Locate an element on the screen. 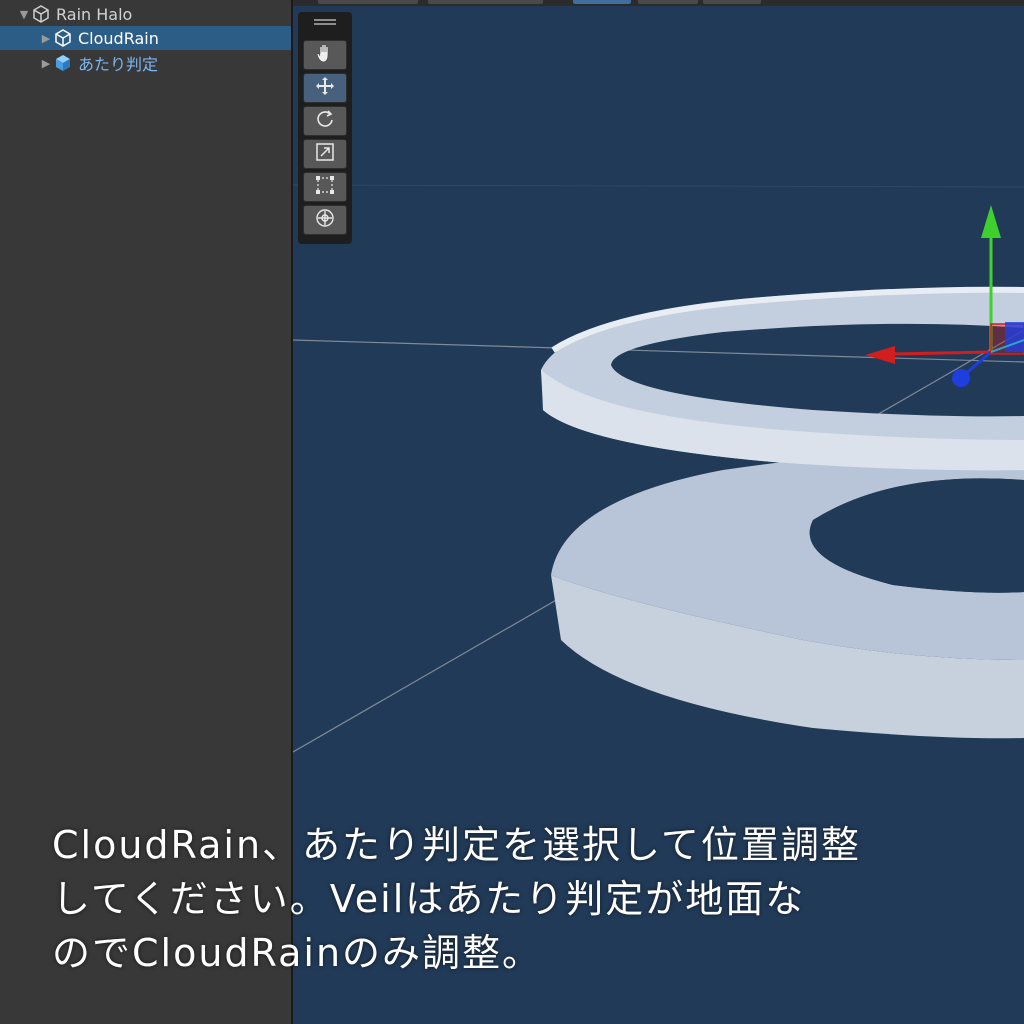 The image size is (1024, 1024). move-tool-button is located at coordinates (325, 88).